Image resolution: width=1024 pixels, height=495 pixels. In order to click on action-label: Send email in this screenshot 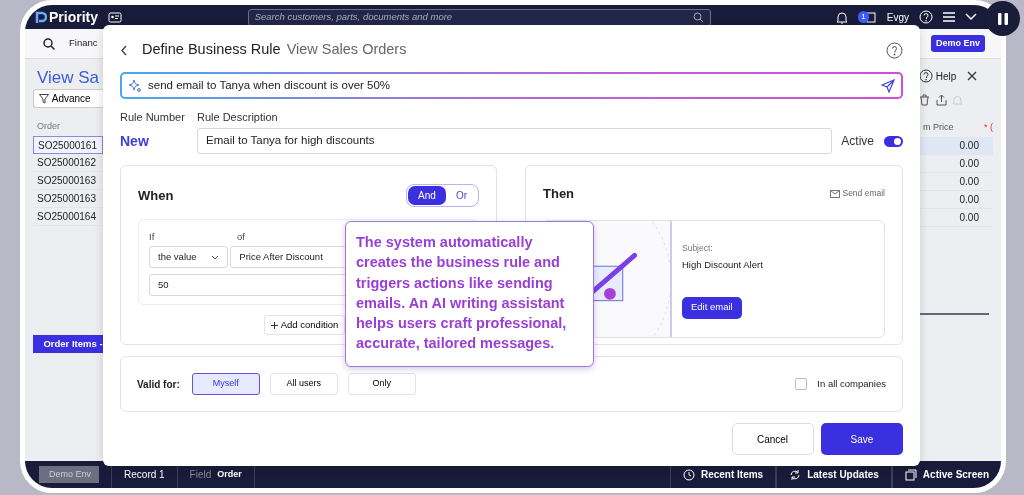, I will do `click(857, 194)`.